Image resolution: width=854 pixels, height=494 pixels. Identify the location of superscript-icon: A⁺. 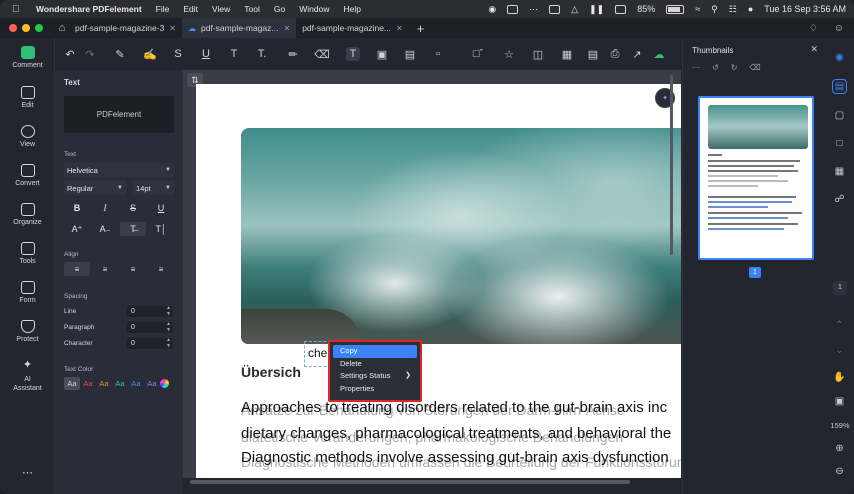
(77, 229).